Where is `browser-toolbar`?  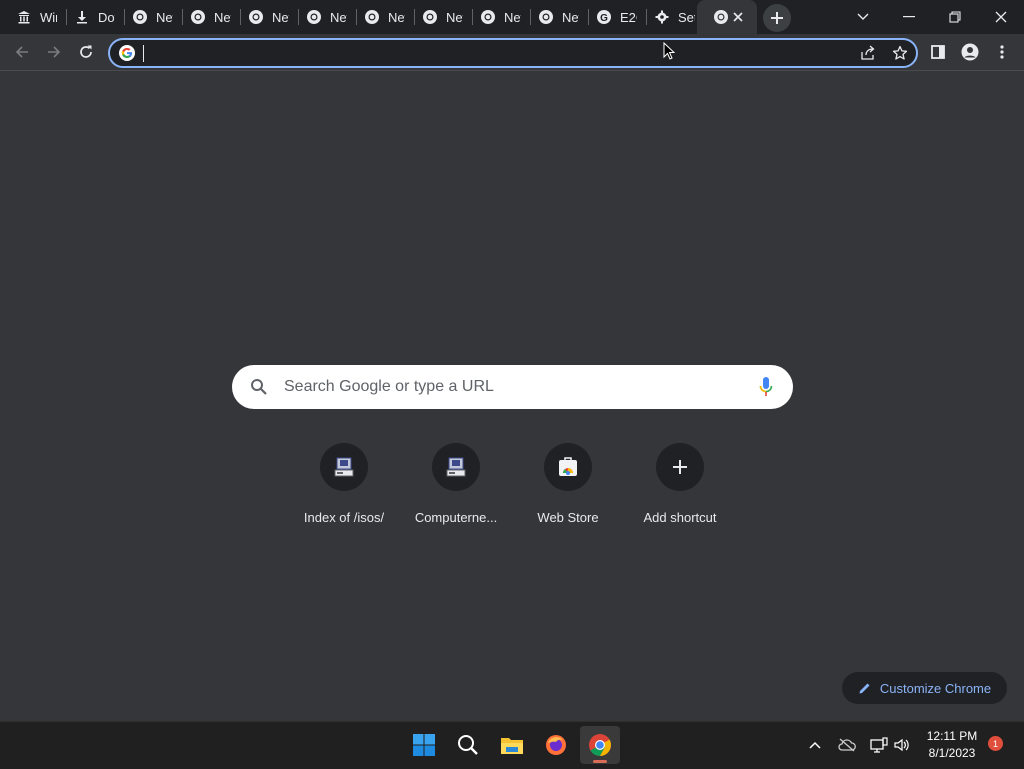 browser-toolbar is located at coordinates (512, 52).